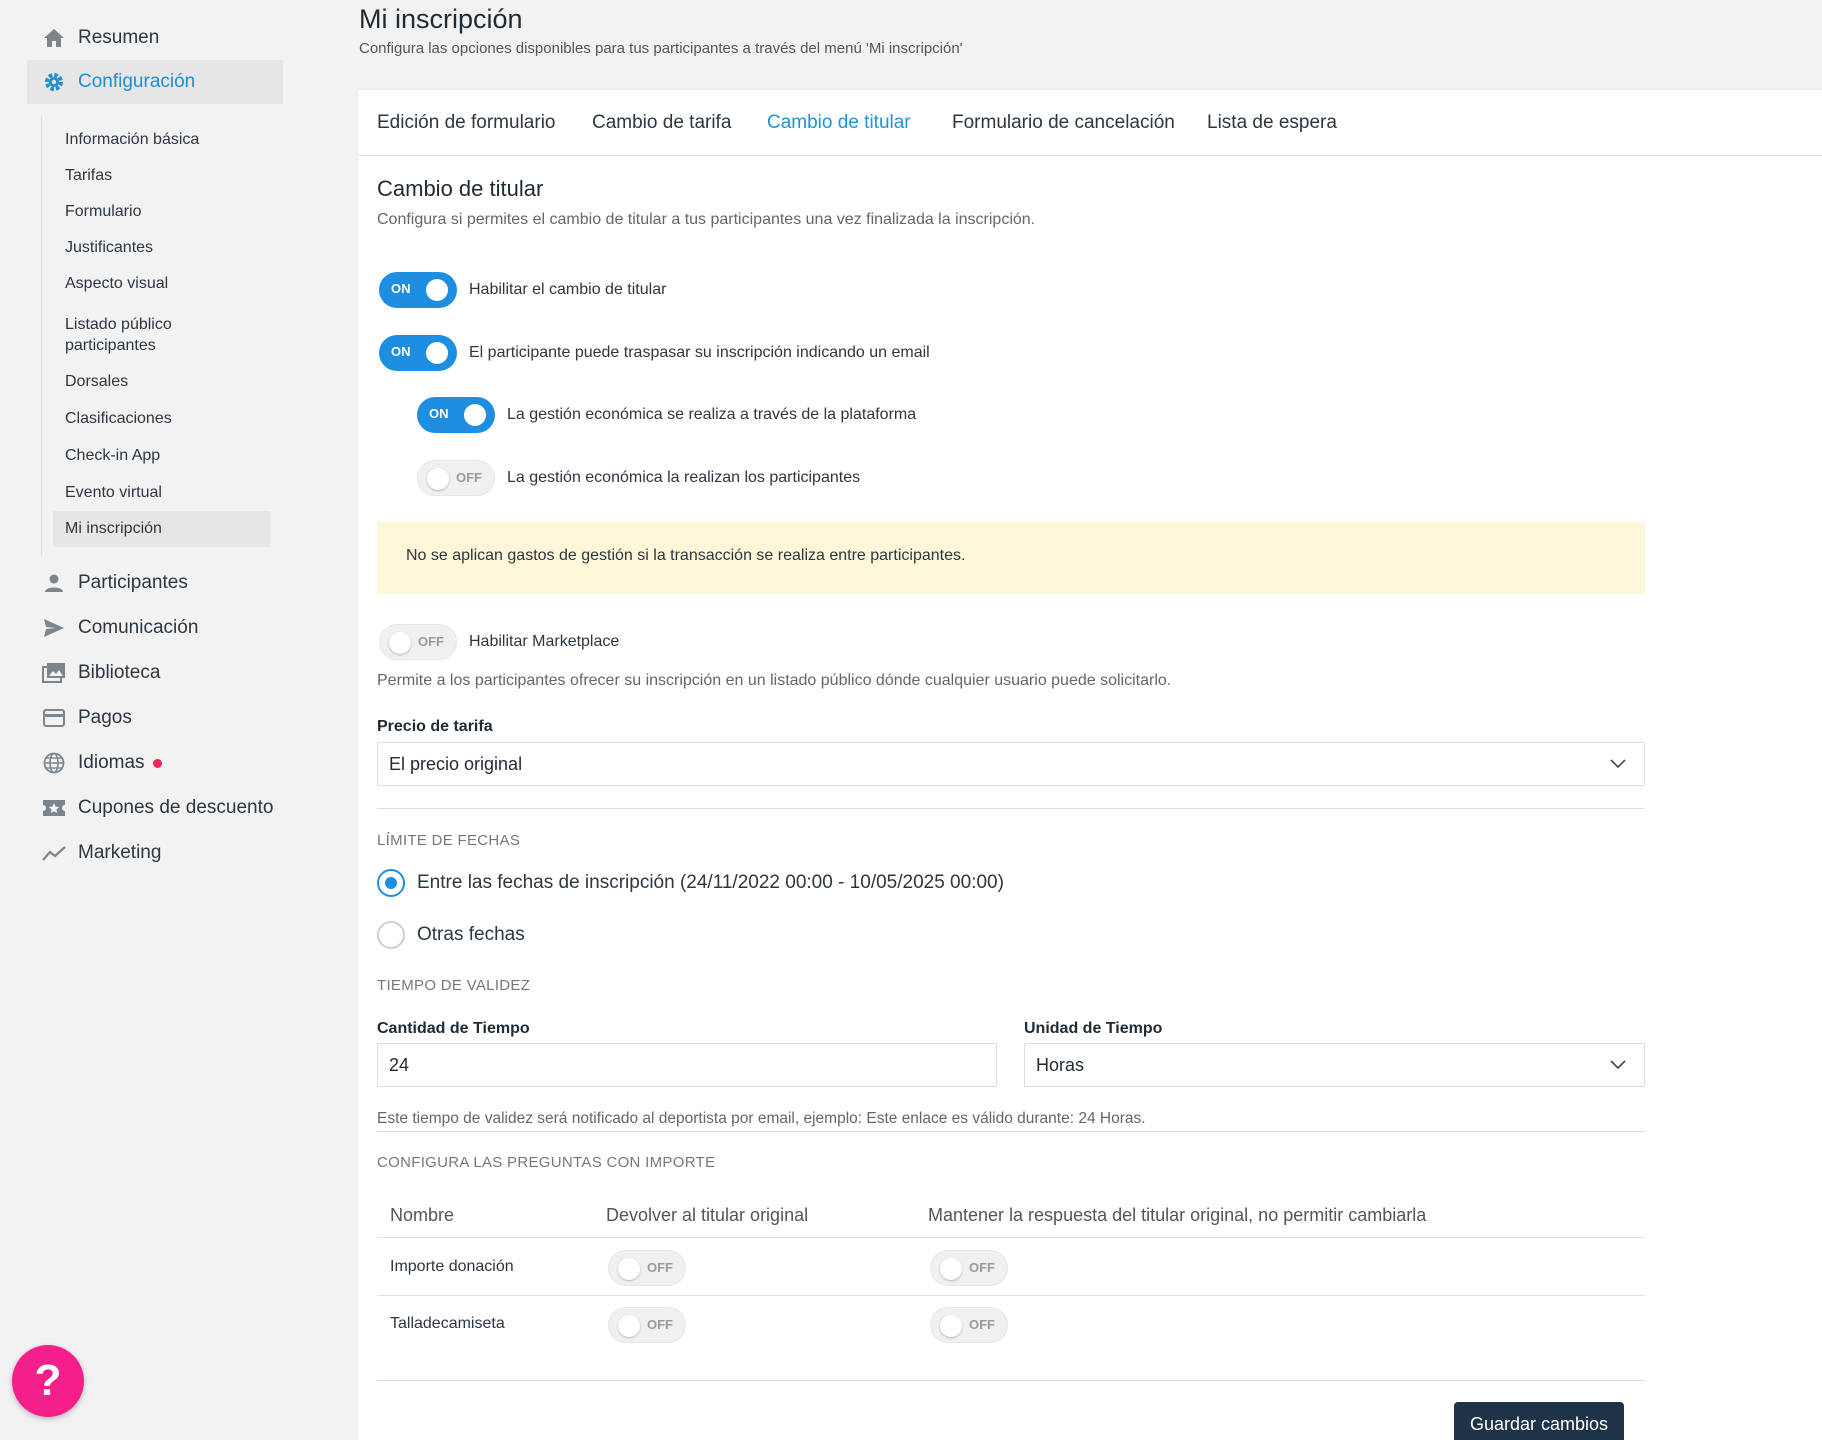 The height and width of the screenshot is (1440, 1822). Describe the element at coordinates (155, 763) in the screenshot. I see `nav-idiomas: Idiomas` at that location.